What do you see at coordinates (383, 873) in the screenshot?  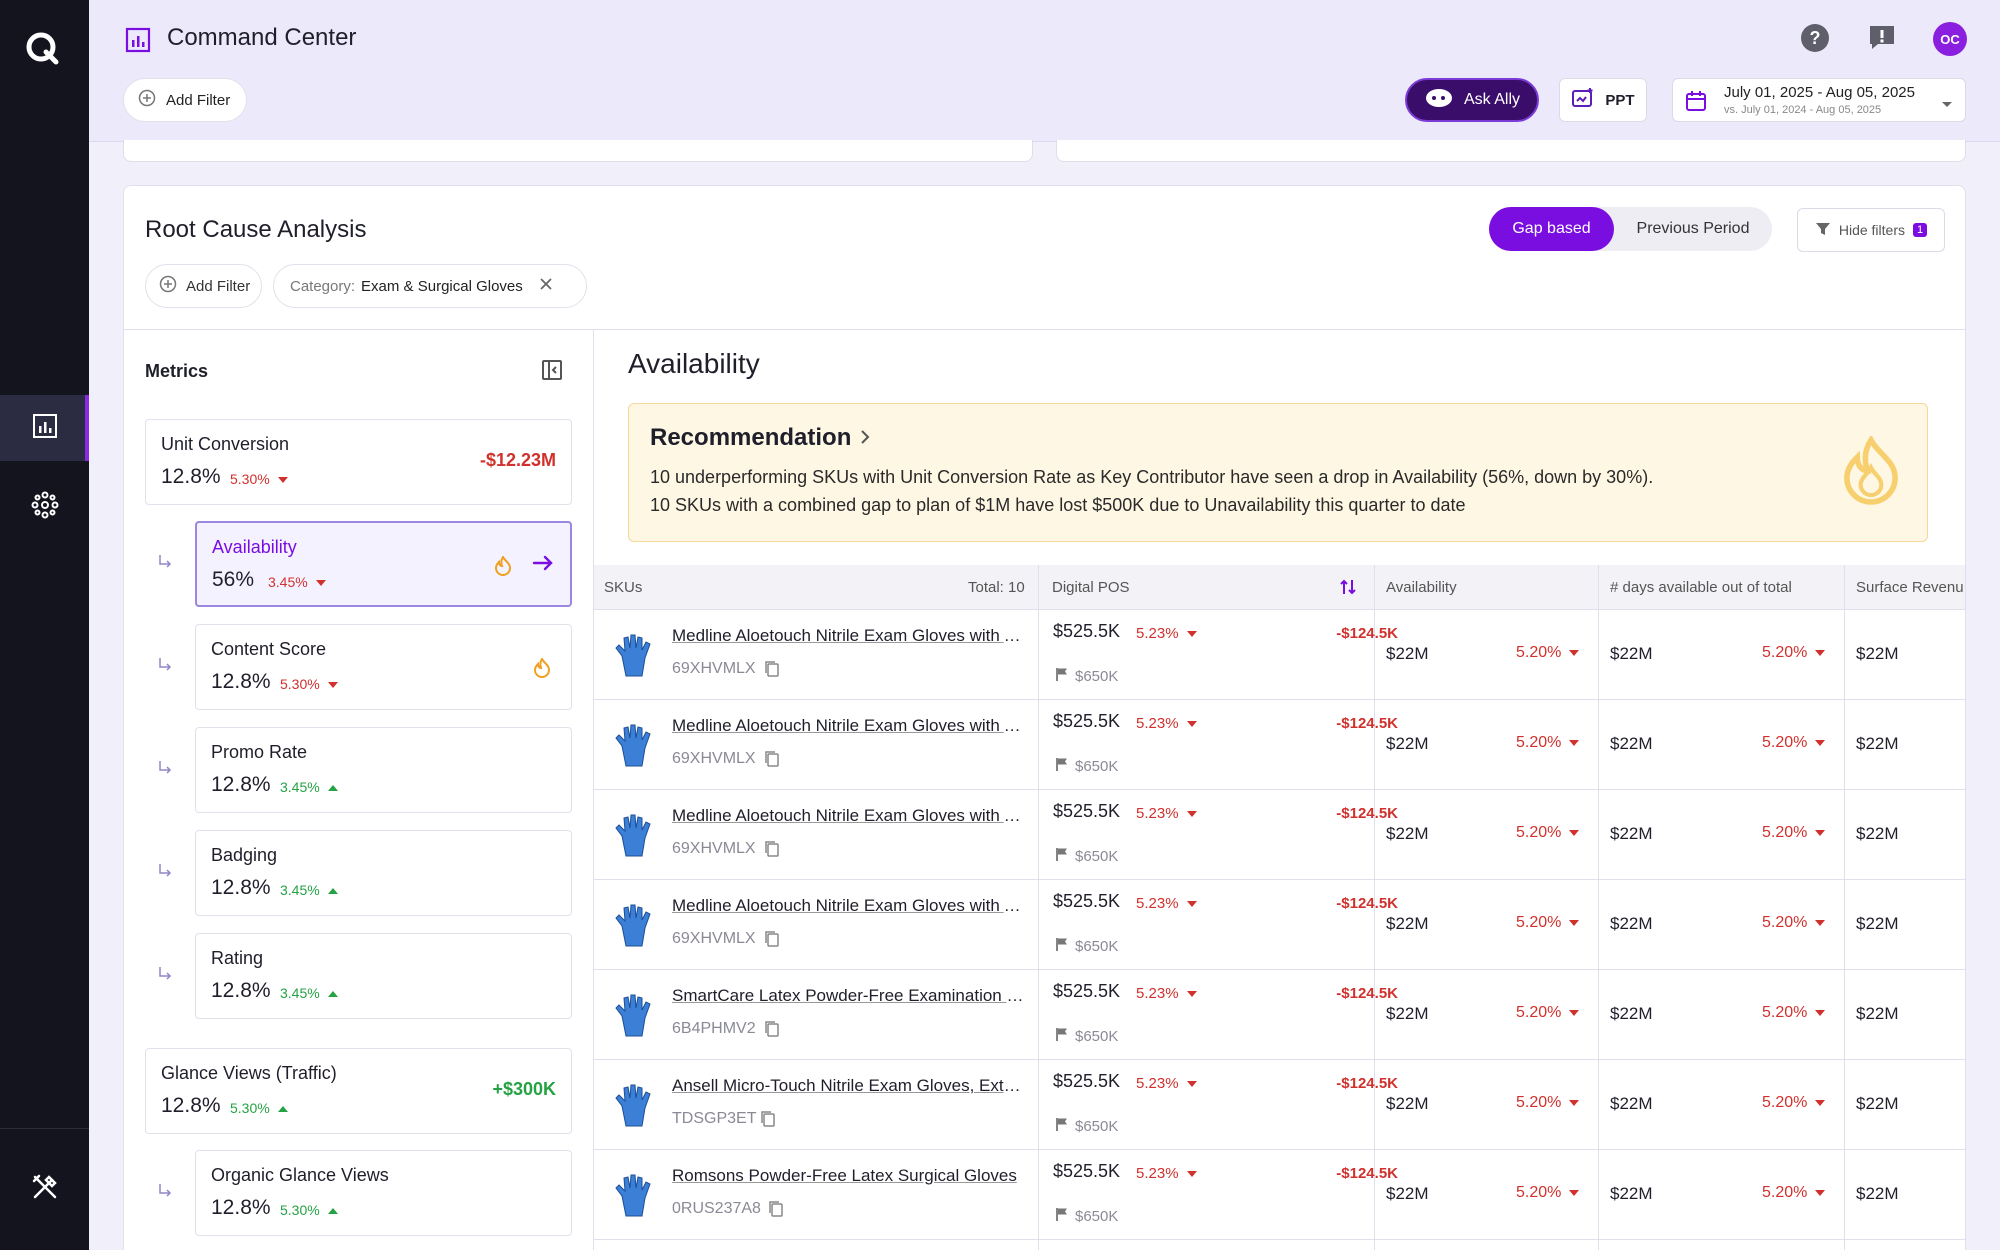 I see `metric-card-badging: Badging 12.8% 3.45%` at bounding box center [383, 873].